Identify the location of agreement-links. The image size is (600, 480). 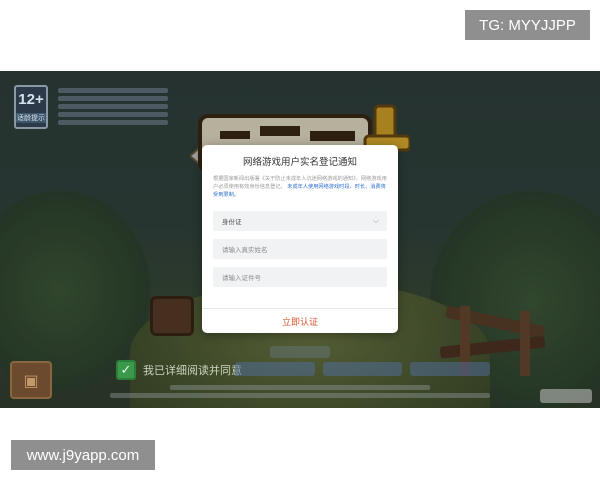
(363, 369).